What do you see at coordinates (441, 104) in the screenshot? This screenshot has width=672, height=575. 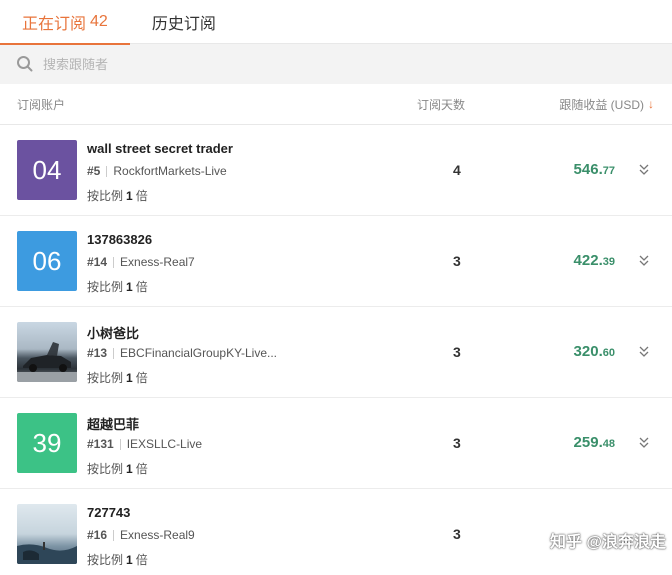 I see `header-days: 订阅天数` at bounding box center [441, 104].